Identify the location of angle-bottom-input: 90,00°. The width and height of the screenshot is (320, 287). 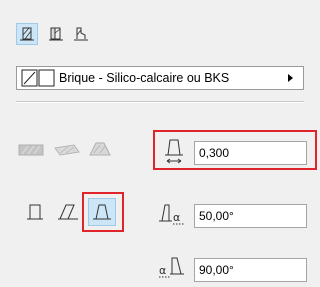
(250, 270).